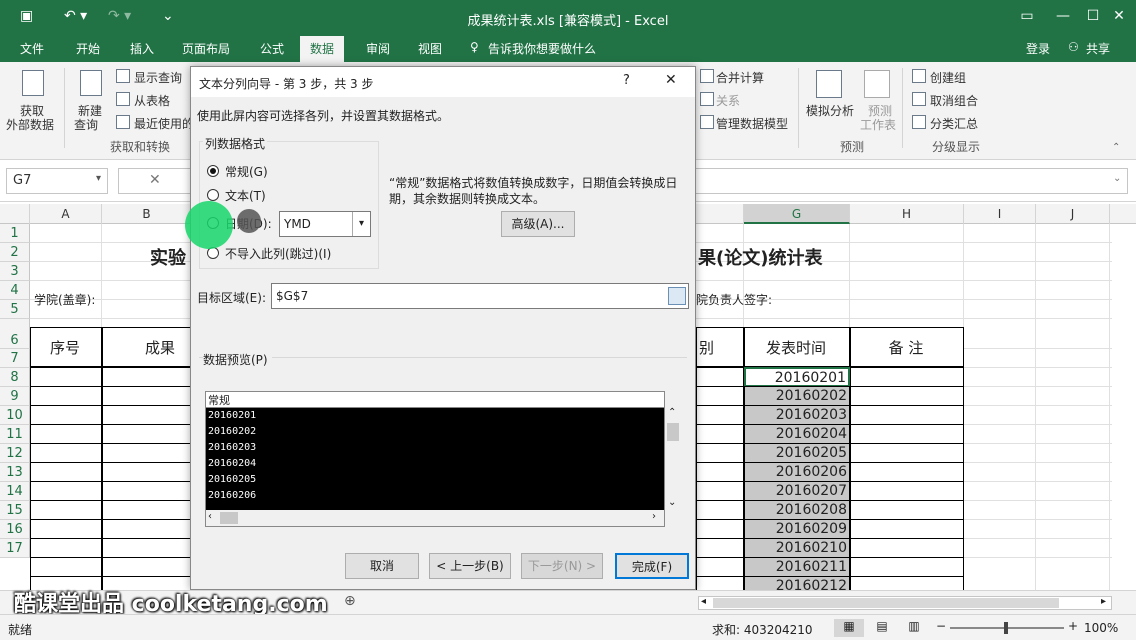 The height and width of the screenshot is (640, 1136). Describe the element at coordinates (15, 309) in the screenshot. I see `row-header: 5` at that location.